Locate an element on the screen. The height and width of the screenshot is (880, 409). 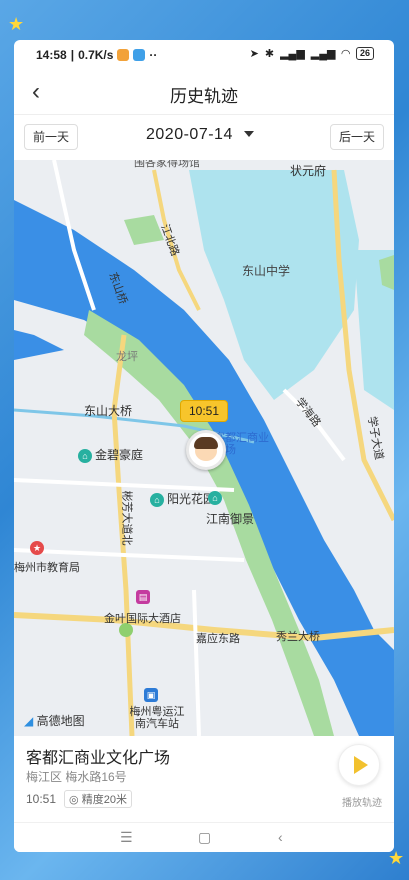
date-selector: 2020-07-14 is located at coordinates (189, 135).